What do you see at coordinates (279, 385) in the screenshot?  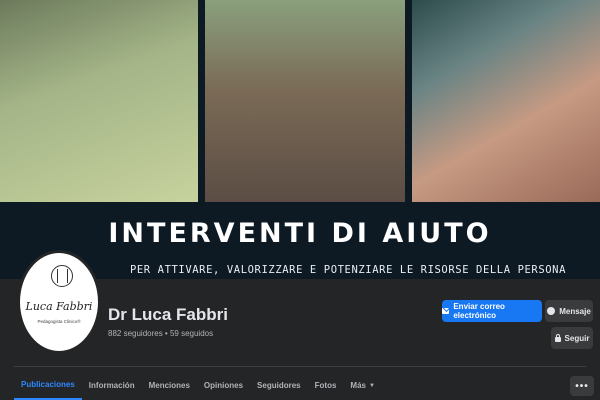 I see `tab-seguidores: Seguidores` at bounding box center [279, 385].